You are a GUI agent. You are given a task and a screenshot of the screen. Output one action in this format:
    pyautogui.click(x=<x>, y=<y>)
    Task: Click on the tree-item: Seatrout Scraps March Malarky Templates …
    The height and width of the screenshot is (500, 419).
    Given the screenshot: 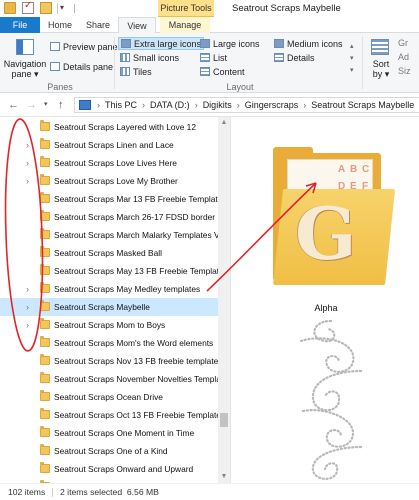 What is the action you would take?
    pyautogui.click(x=113, y=235)
    